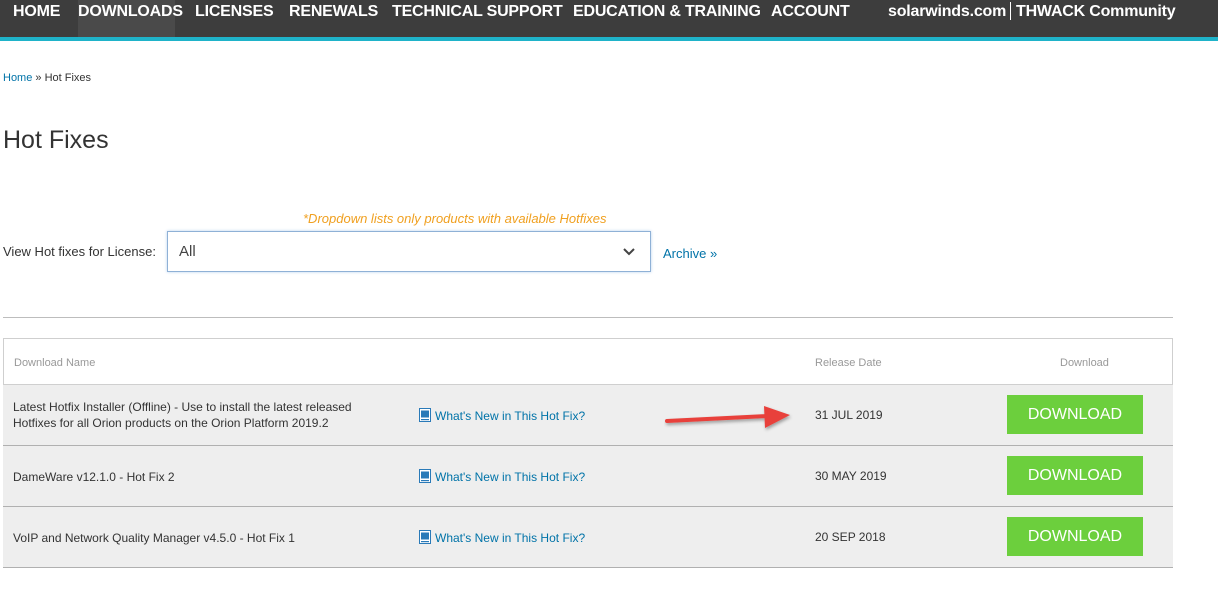 This screenshot has width=1218, height=598. Describe the element at coordinates (1010, 11) in the screenshot. I see `nav-separator` at that location.